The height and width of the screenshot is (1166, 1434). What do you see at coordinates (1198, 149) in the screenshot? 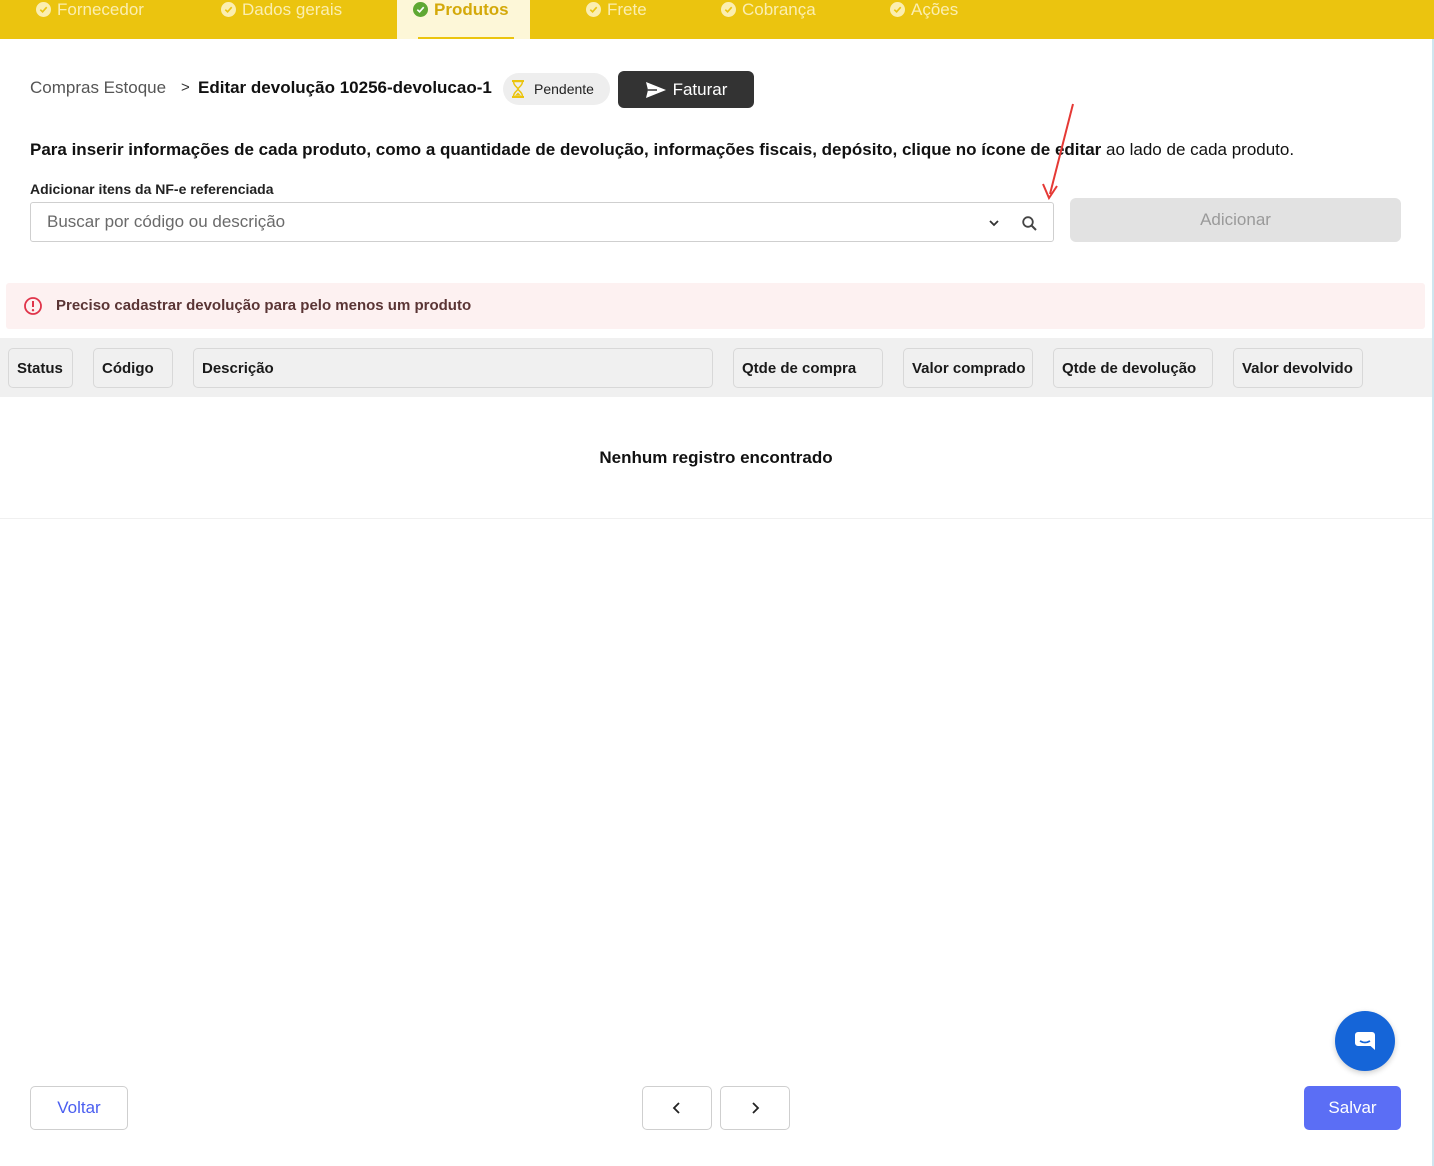
I see `instruction-normal: ao lado de cada produto.` at bounding box center [1198, 149].